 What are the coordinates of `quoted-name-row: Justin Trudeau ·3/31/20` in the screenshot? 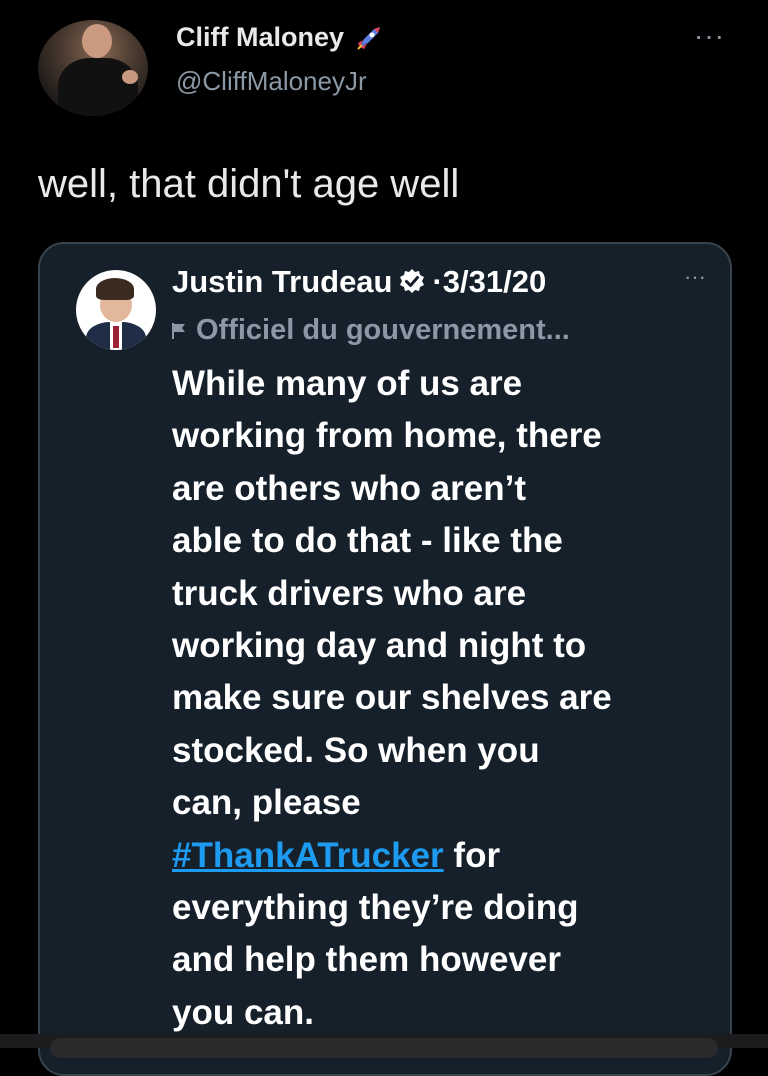 It's located at (359, 282).